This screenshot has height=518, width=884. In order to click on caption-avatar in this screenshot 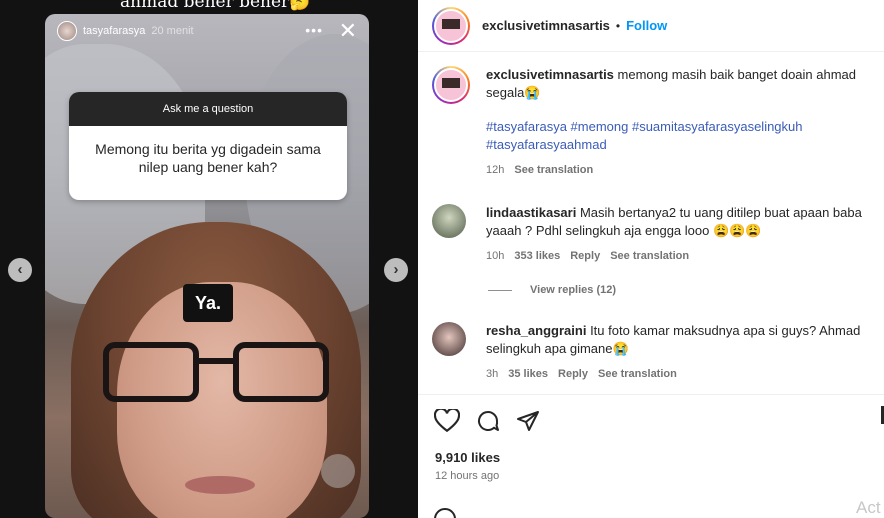, I will do `click(451, 85)`.